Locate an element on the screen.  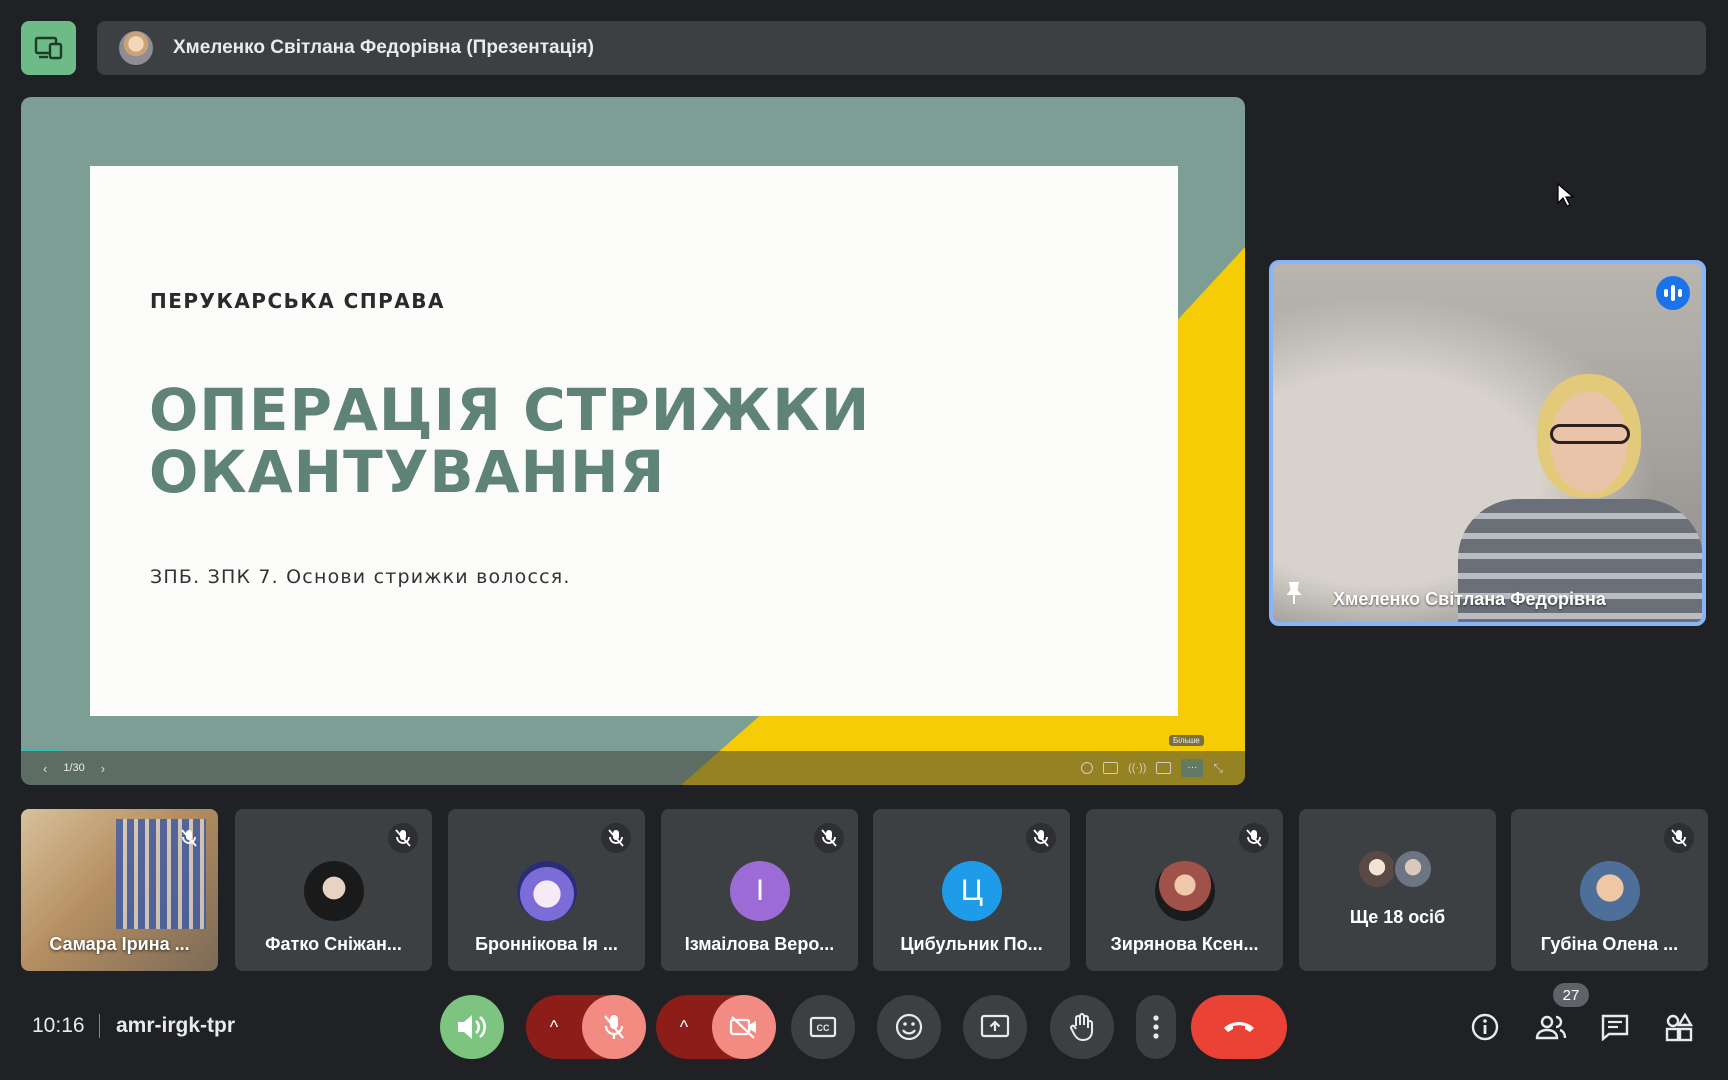
mic-toggle-button is located at coordinates (614, 1027).